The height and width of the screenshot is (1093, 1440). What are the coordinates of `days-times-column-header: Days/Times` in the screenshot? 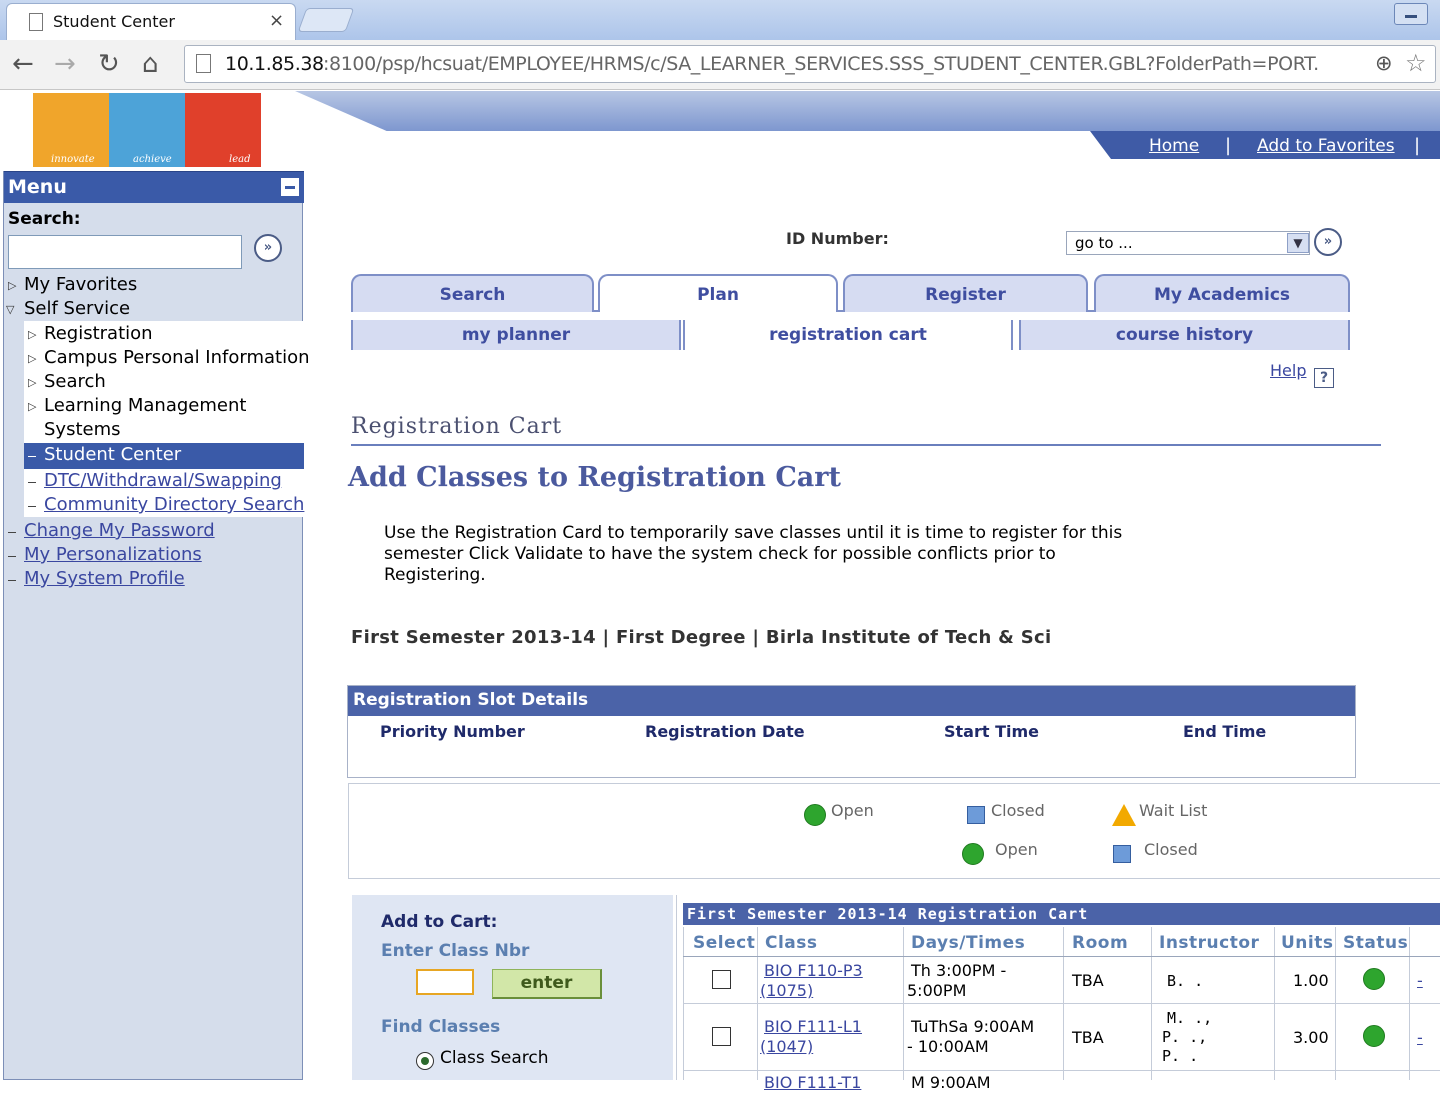 It's located at (968, 943).